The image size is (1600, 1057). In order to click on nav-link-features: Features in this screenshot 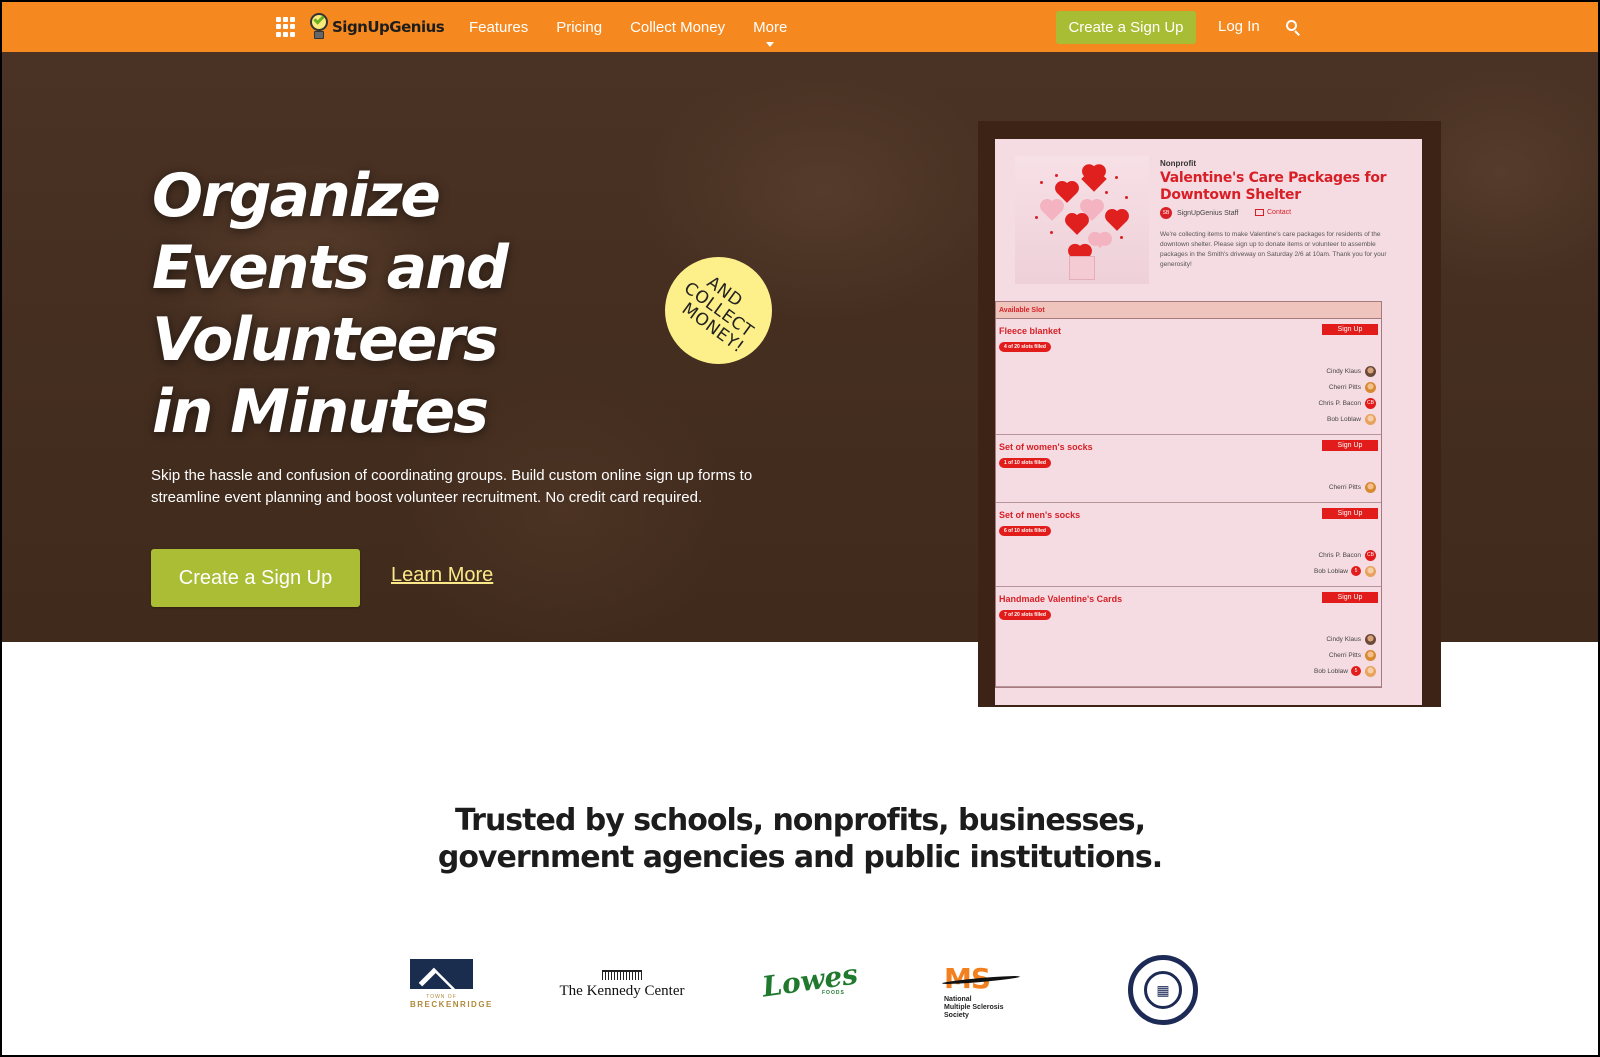, I will do `click(498, 27)`.